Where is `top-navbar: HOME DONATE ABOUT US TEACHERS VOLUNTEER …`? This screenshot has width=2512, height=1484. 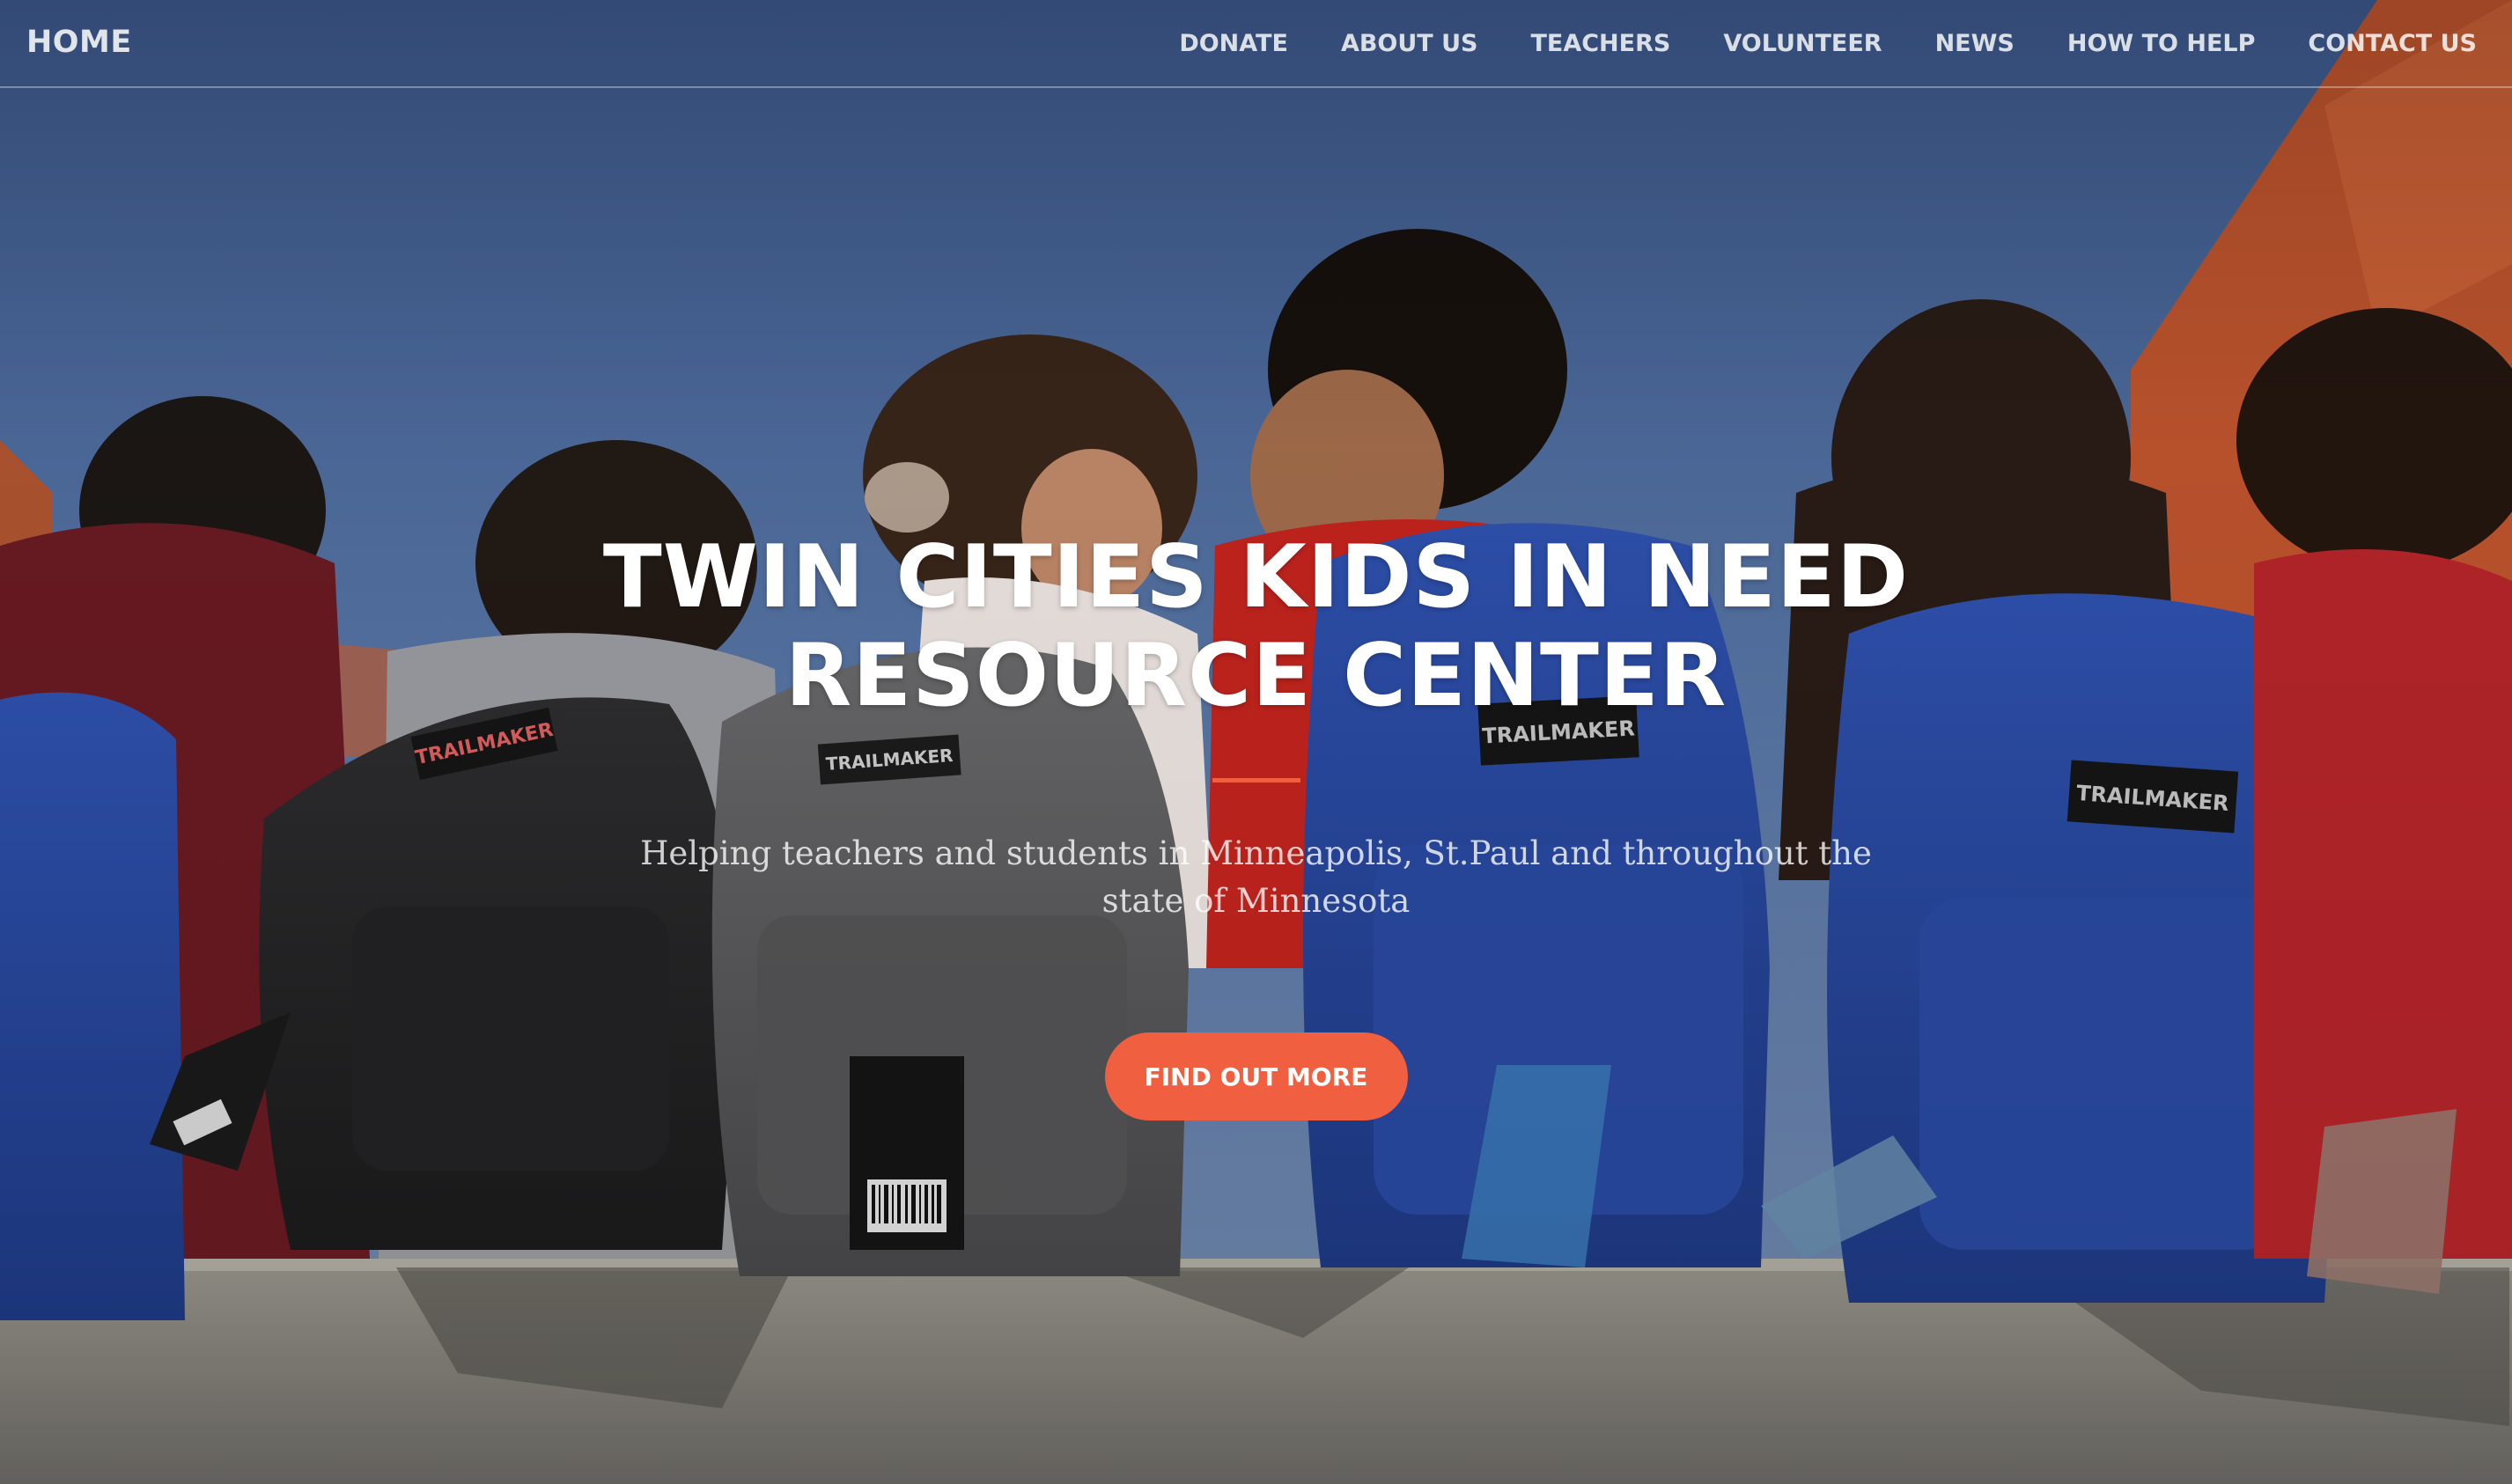
top-navbar: HOME DONATE ABOUT US TEACHERS VOLUNTEER … is located at coordinates (1256, 44).